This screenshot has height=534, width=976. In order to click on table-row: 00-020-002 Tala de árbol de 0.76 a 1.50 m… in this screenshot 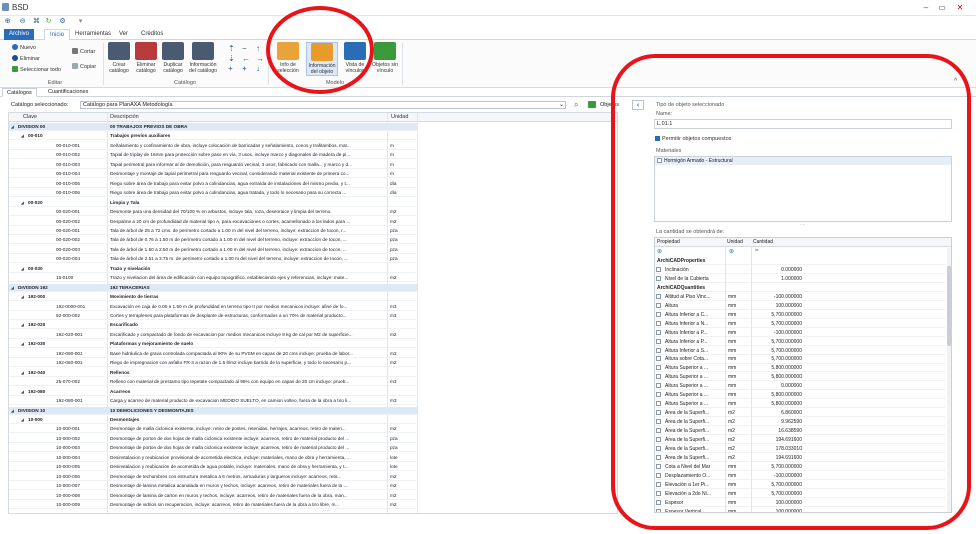, I will do `click(213, 240)`.